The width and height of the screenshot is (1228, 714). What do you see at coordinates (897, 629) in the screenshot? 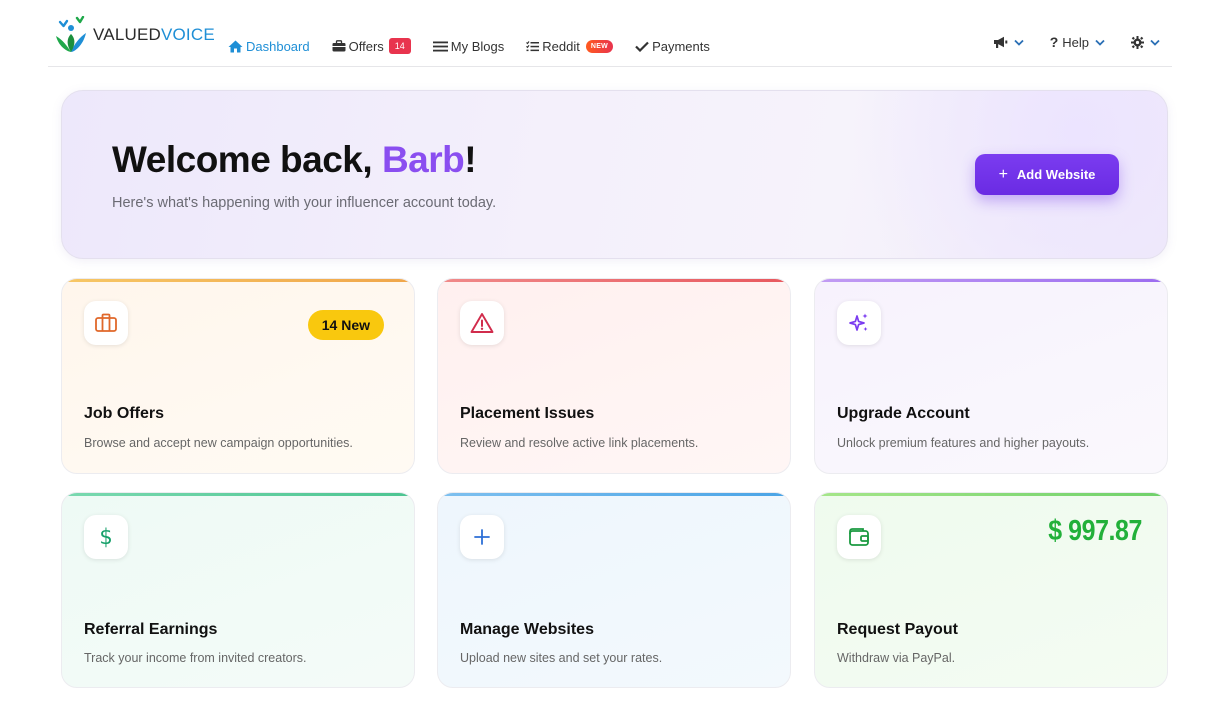
I see `card-title: Request Payout` at bounding box center [897, 629].